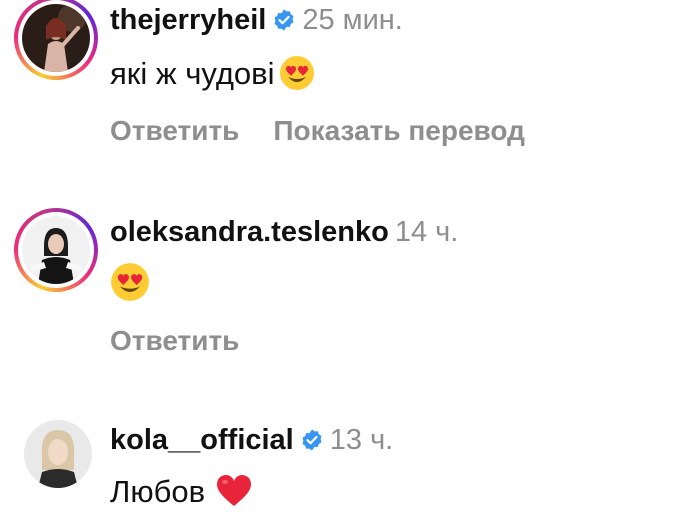 The image size is (700, 525). Describe the element at coordinates (202, 440) in the screenshot. I see `username: kola__official` at that location.